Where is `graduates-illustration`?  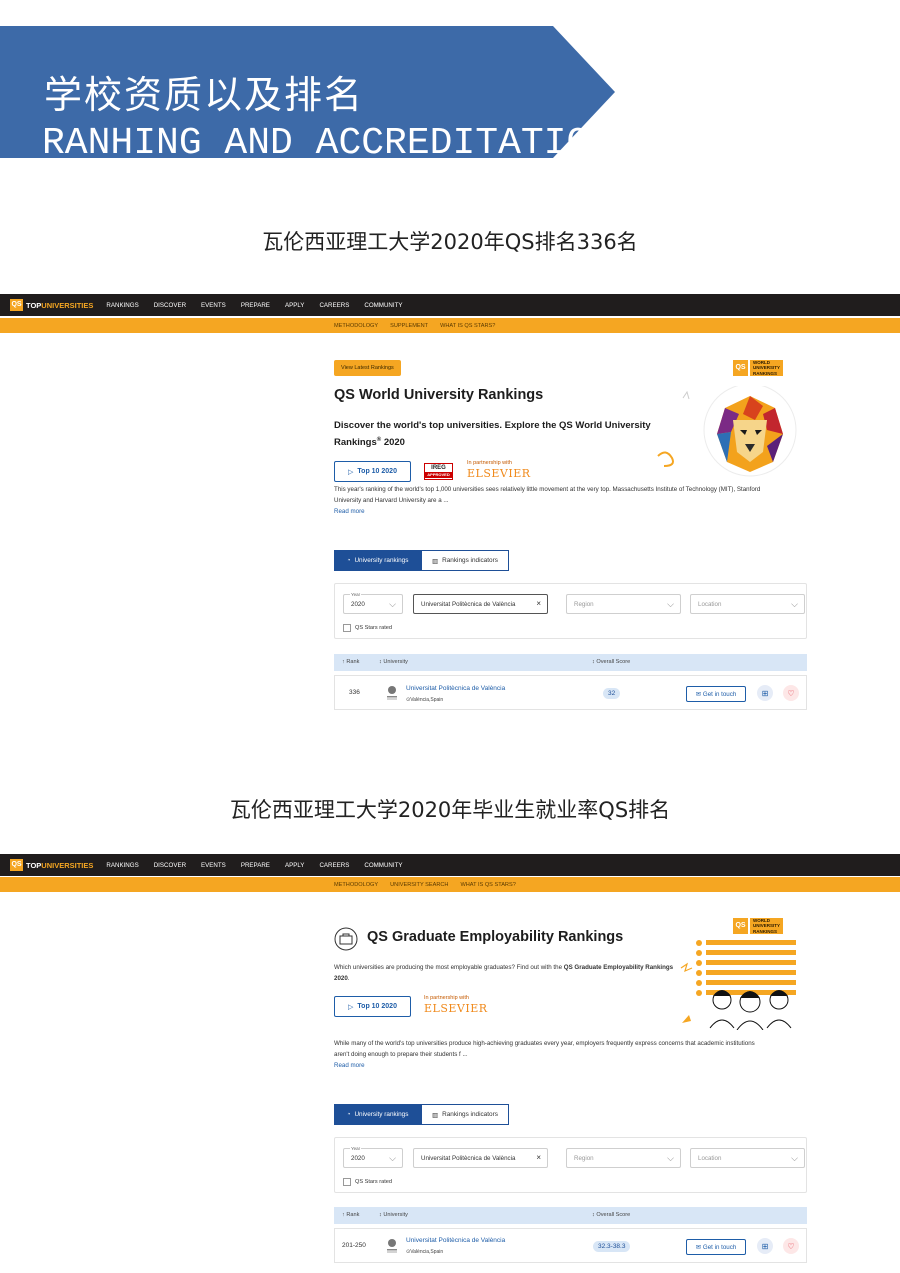
graduates-illustration is located at coordinates (738, 985).